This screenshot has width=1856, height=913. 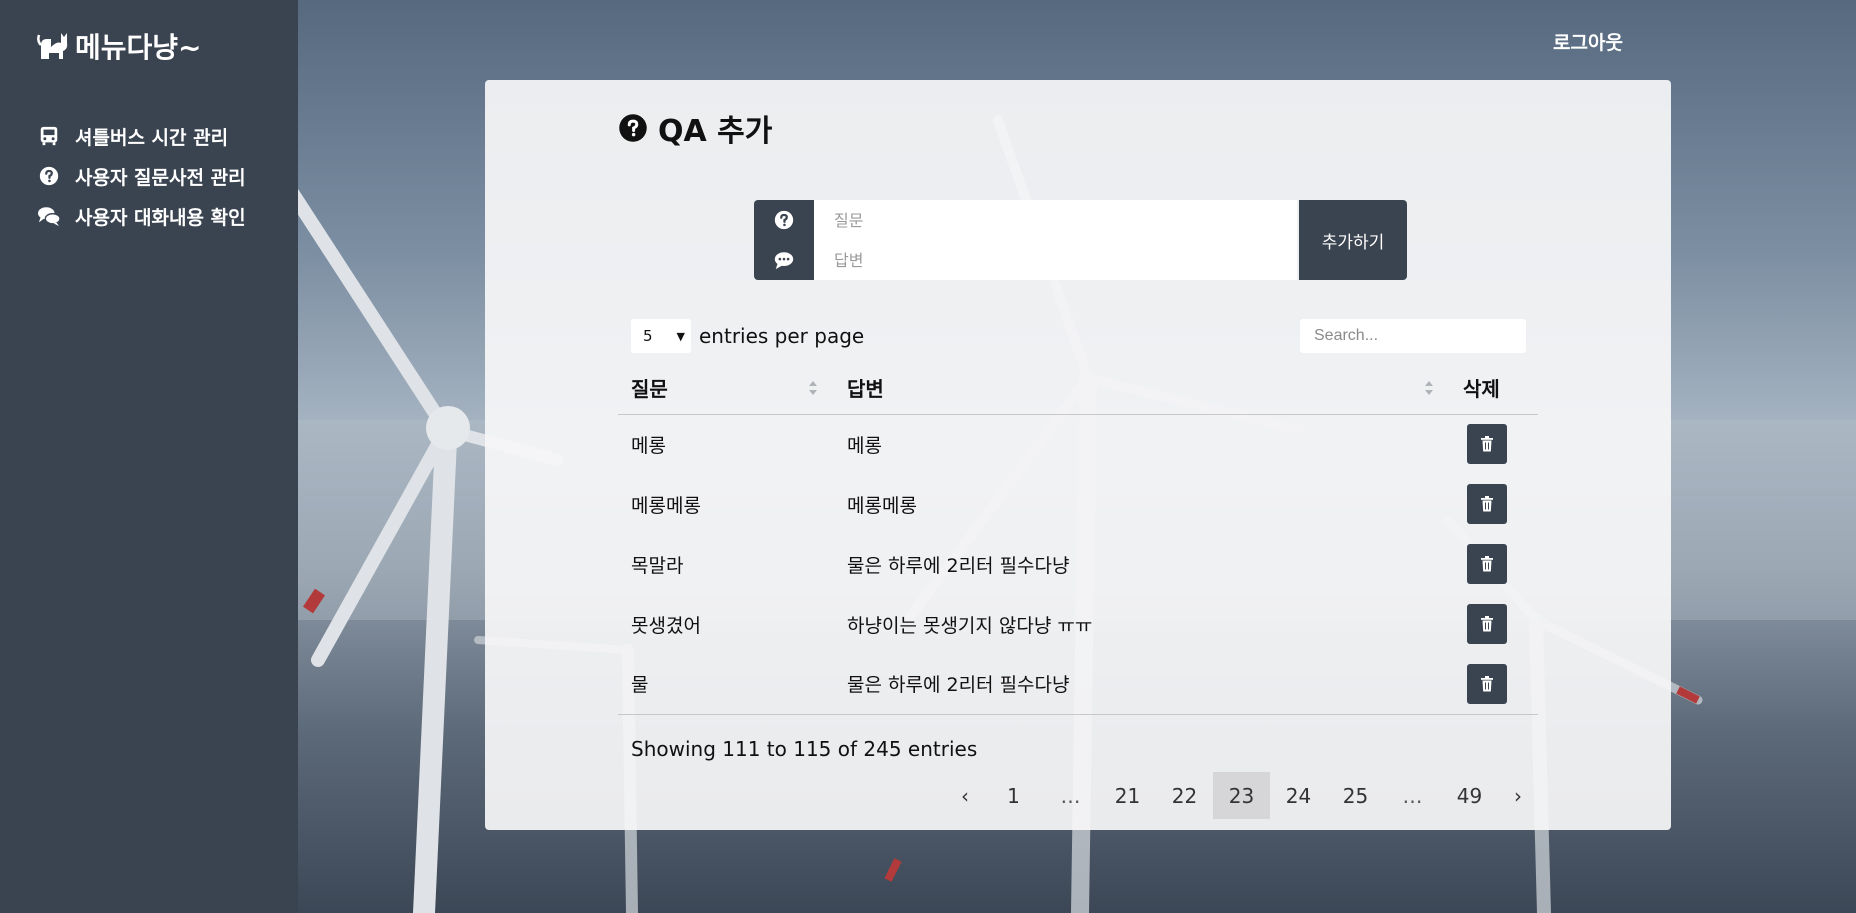 I want to click on answer-field-icon-cell, so click(x=784, y=260).